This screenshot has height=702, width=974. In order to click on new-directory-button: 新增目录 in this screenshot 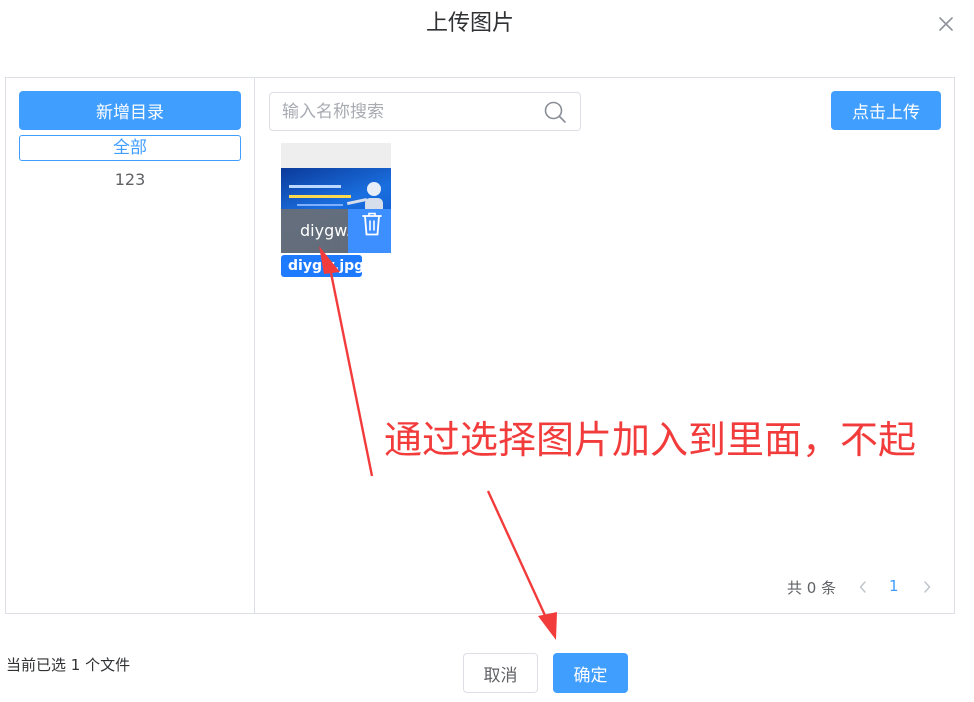, I will do `click(130, 110)`.